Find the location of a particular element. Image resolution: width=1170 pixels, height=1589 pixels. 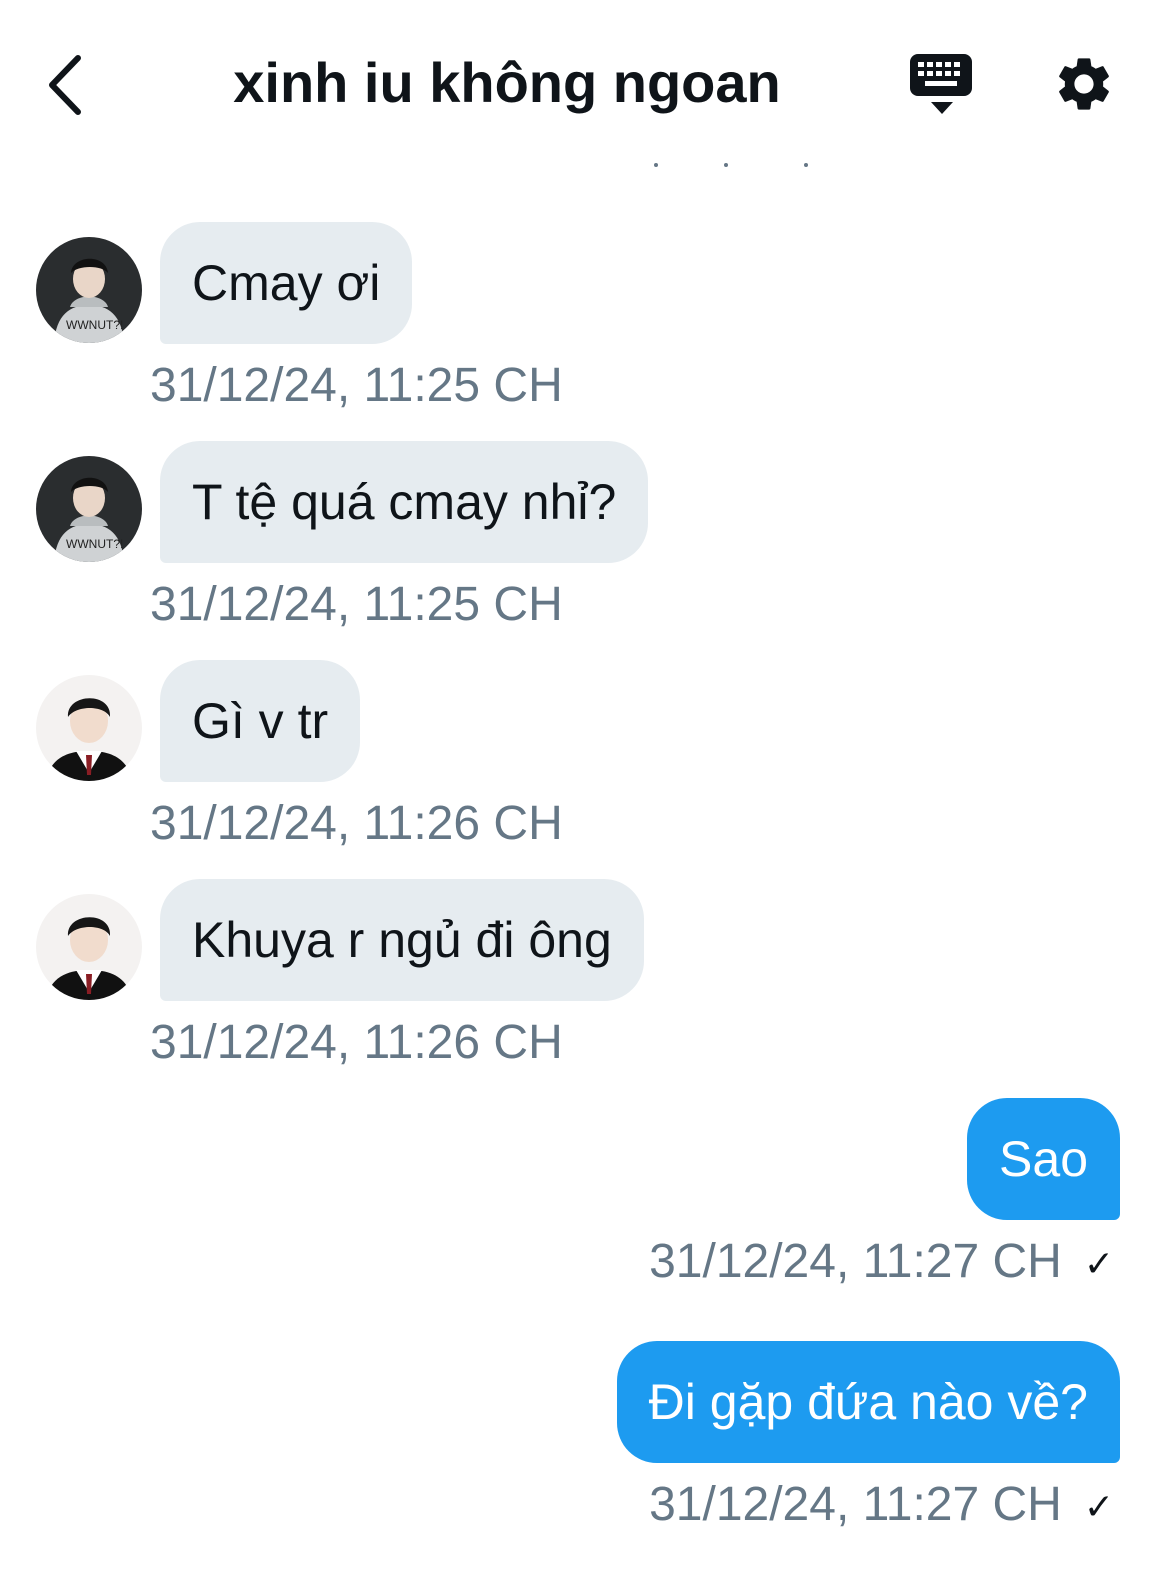

keyboard-icon is located at coordinates (941, 84).